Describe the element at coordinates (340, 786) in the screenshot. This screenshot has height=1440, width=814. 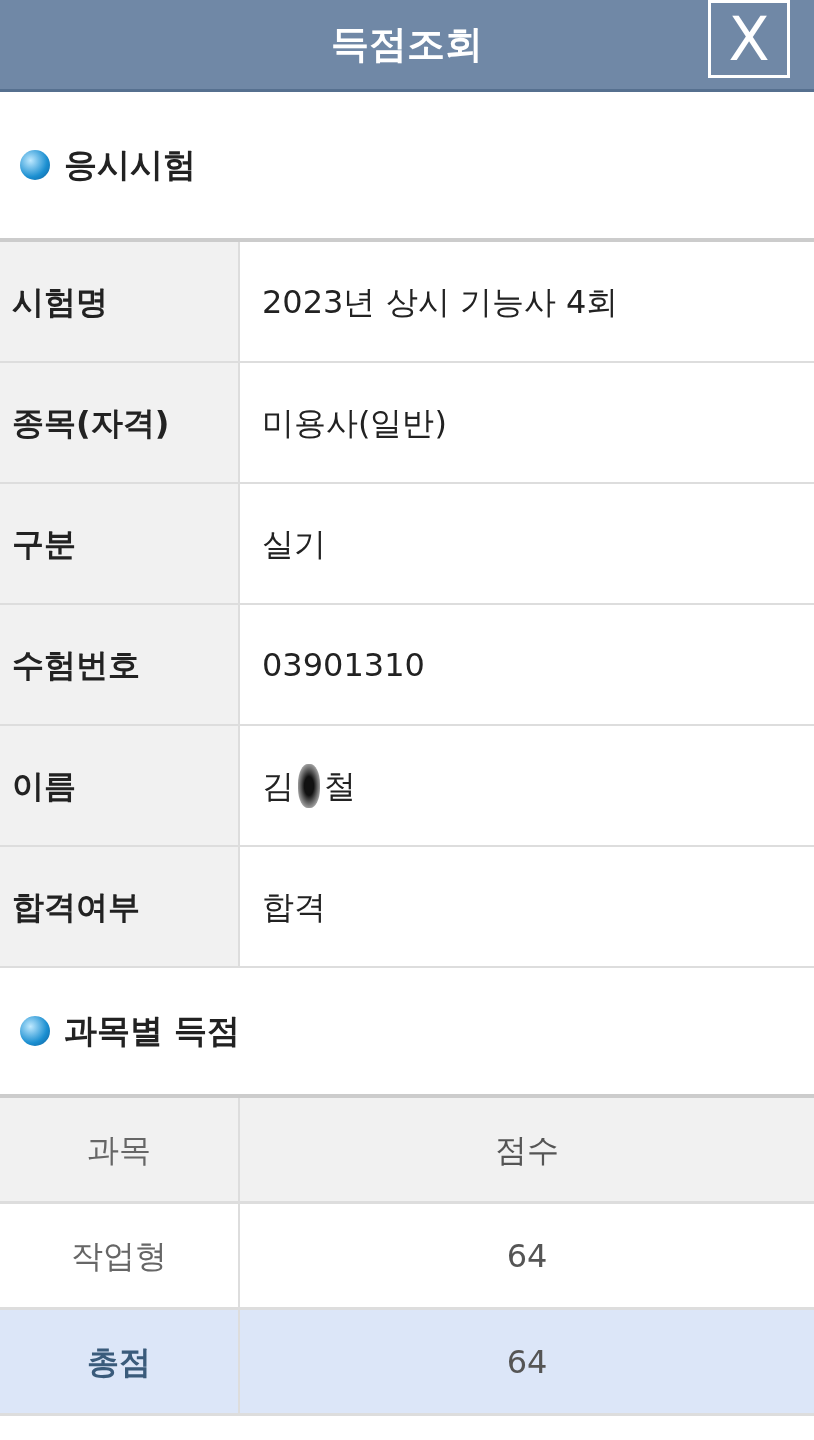
I see `name-text: 철` at that location.